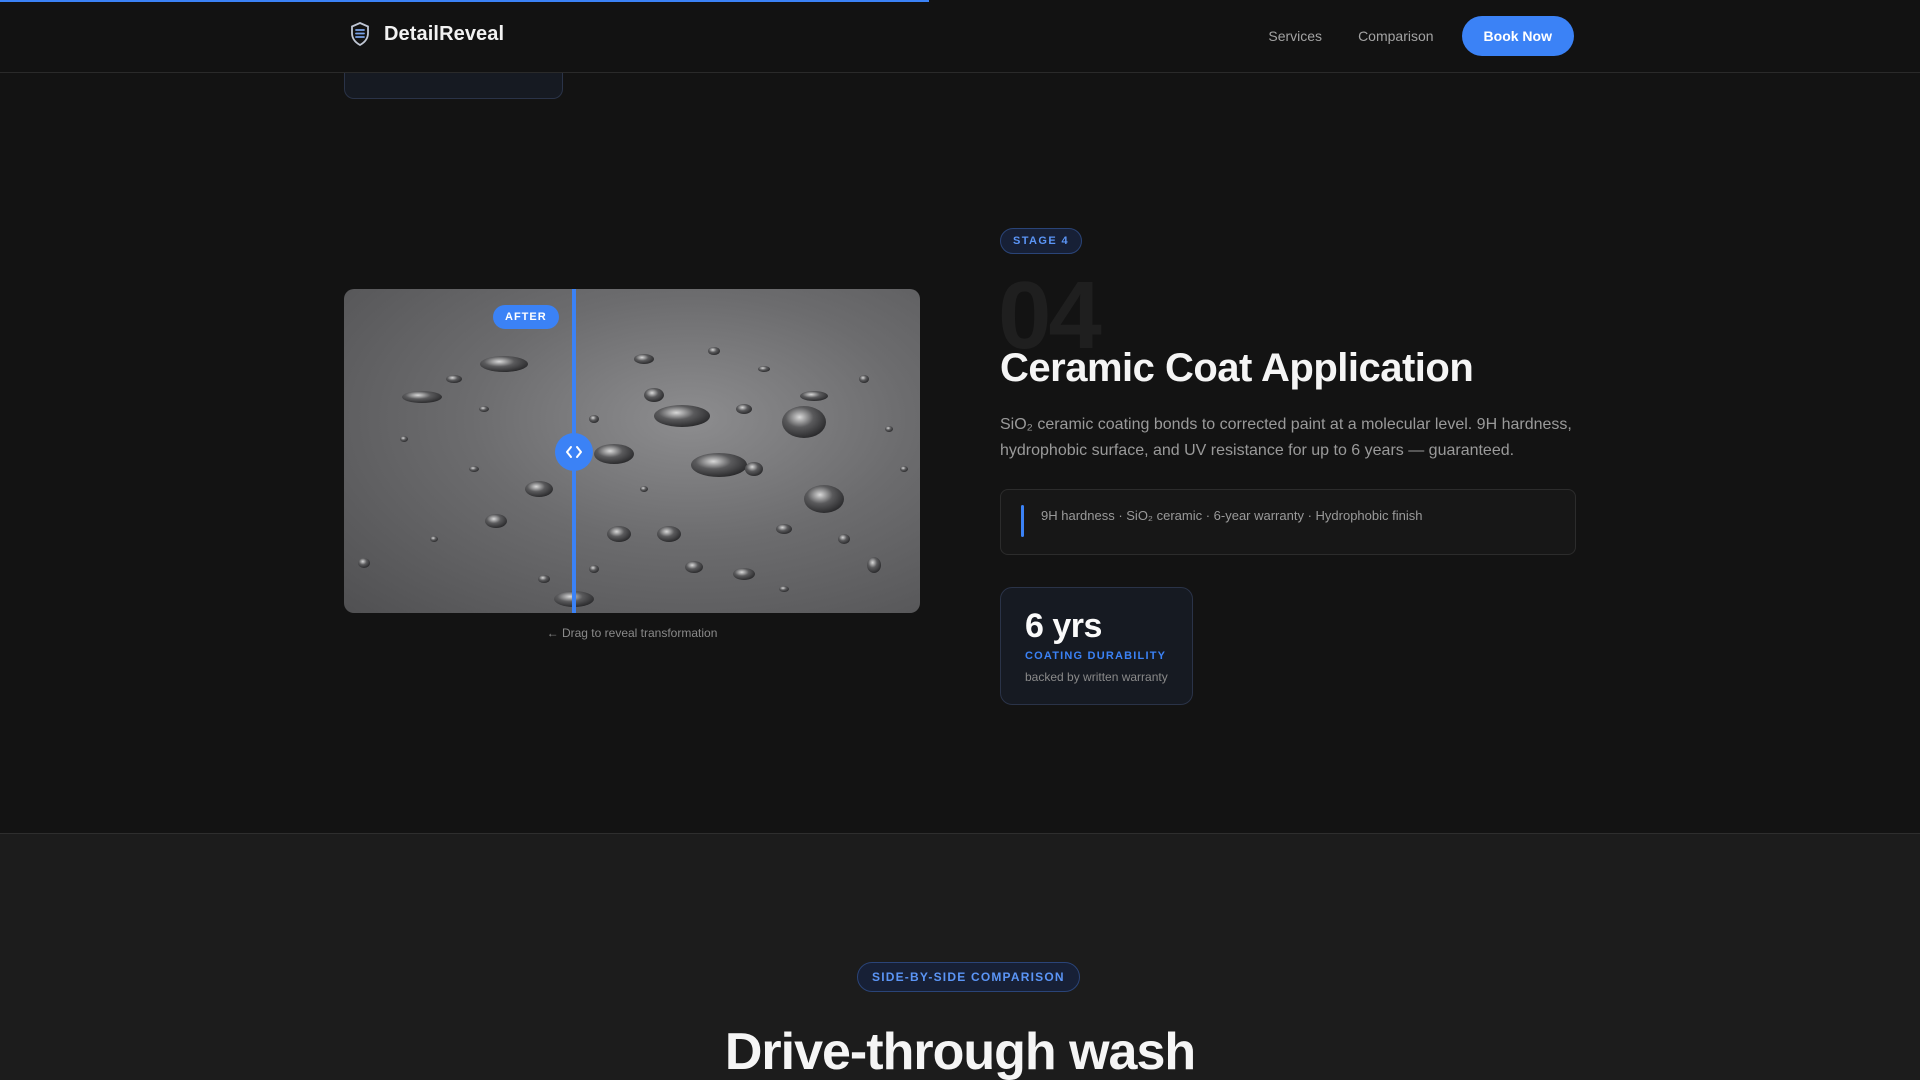  What do you see at coordinates (968, 977) in the screenshot?
I see `comparison-badge: SIDE-BY-SIDE COMPARISON` at bounding box center [968, 977].